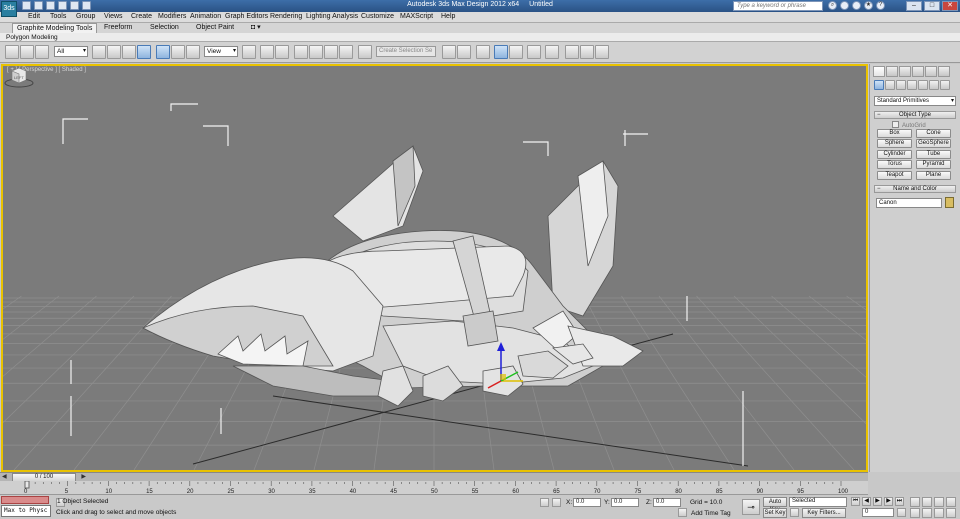 Image resolution: width=960 pixels, height=519 pixels. Describe the element at coordinates (164, 28) in the screenshot. I see `tab-selection: Selection` at that location.